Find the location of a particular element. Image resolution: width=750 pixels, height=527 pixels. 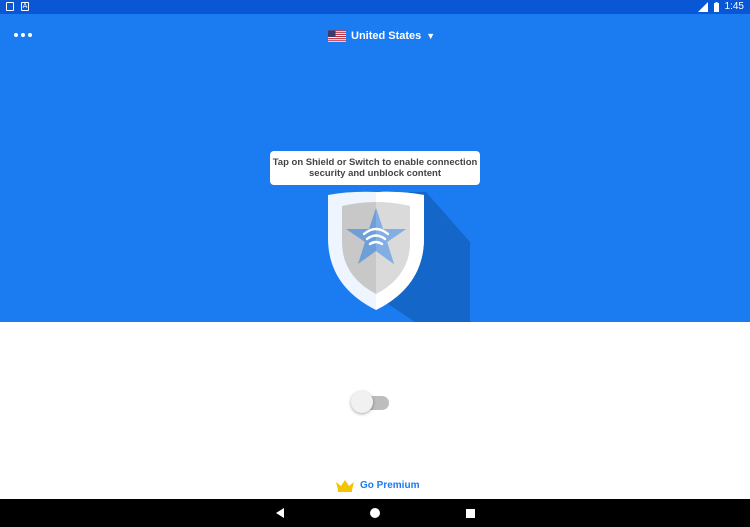

home-icon is located at coordinates (375, 513).